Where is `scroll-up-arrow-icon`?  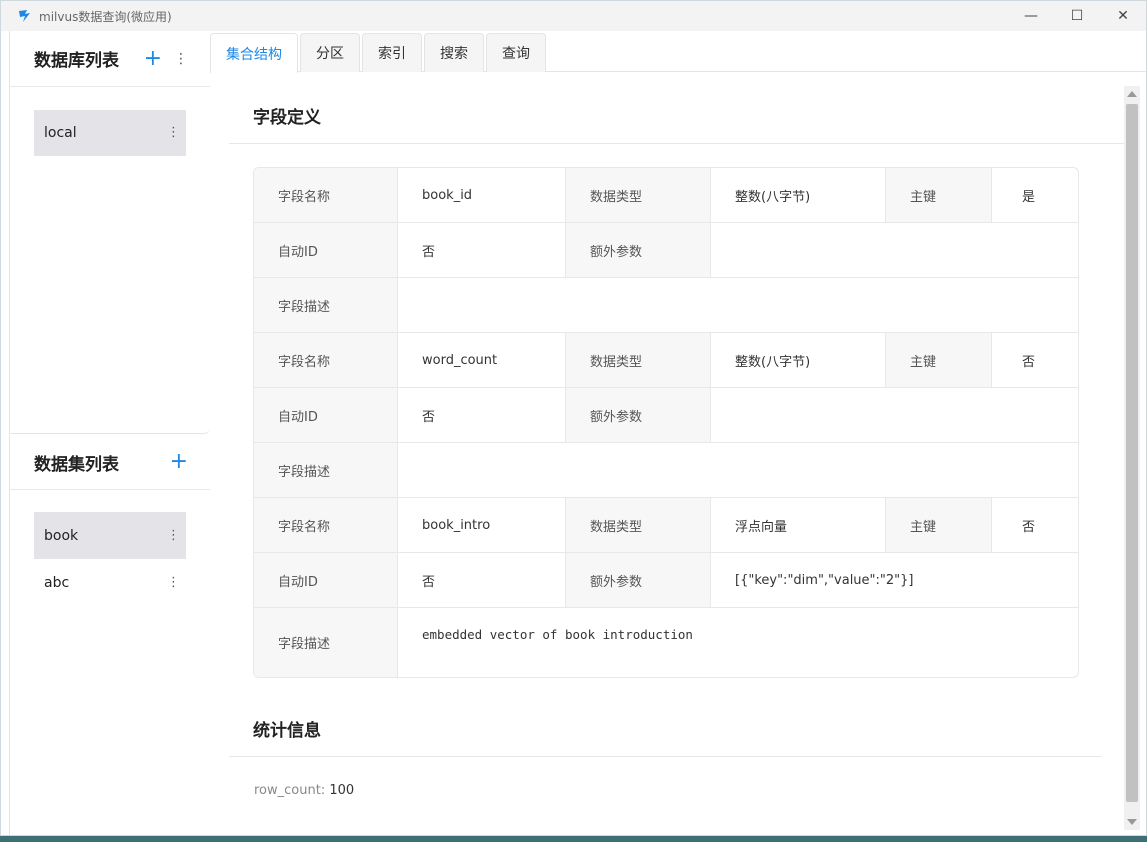 scroll-up-arrow-icon is located at coordinates (1132, 94).